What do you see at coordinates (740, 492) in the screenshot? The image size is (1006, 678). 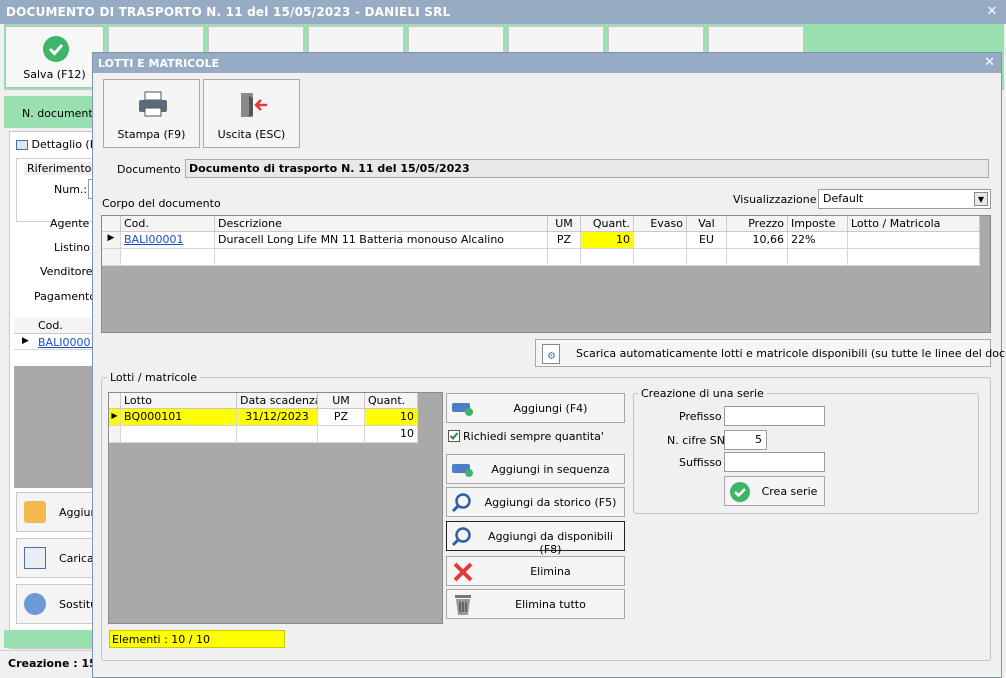 I see `check-circle-icon` at bounding box center [740, 492].